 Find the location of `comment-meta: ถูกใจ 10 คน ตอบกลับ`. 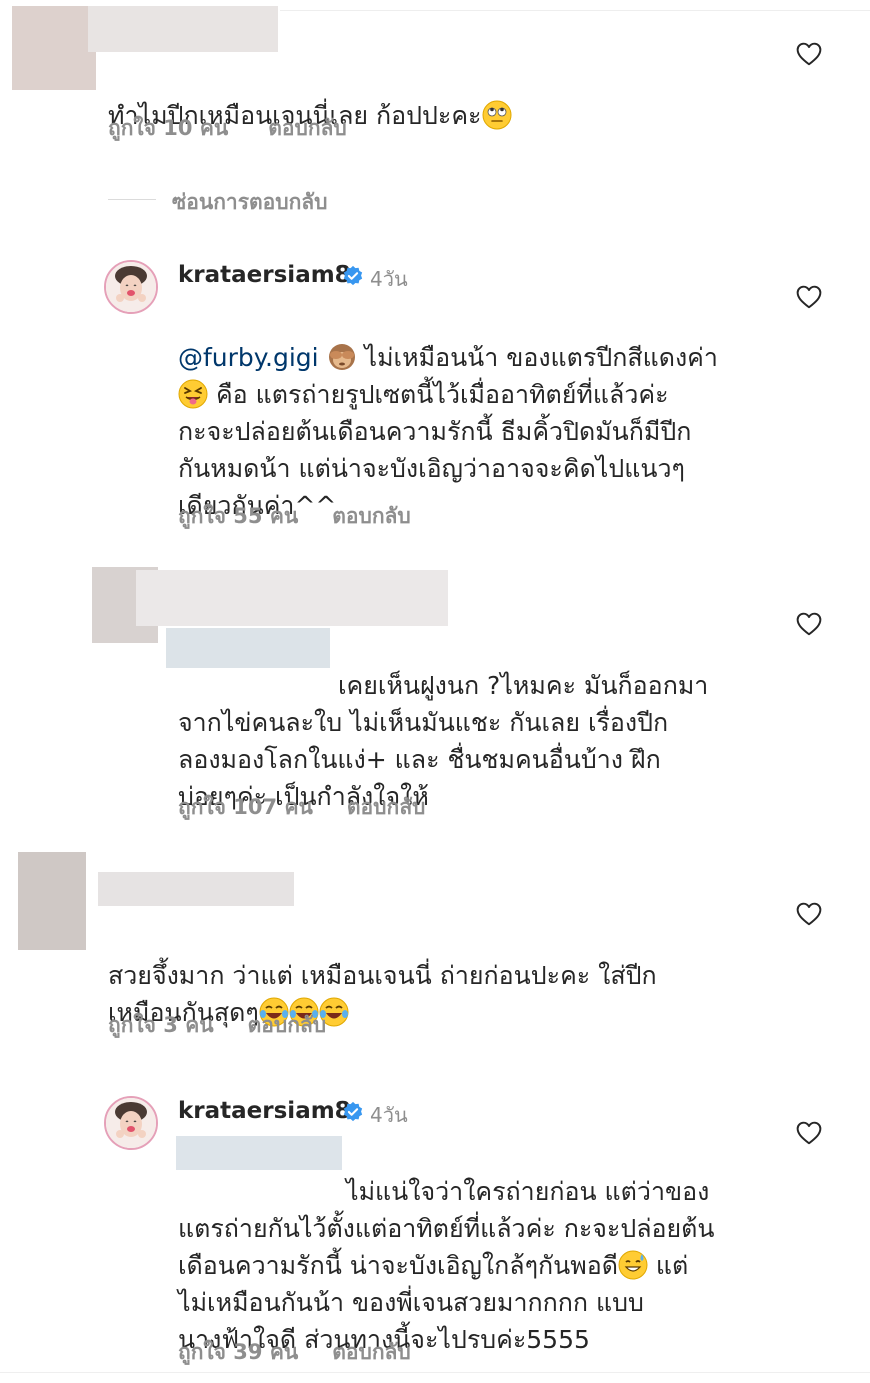

comment-meta: ถูกใจ 10 คน ตอบกลับ is located at coordinates (227, 128).